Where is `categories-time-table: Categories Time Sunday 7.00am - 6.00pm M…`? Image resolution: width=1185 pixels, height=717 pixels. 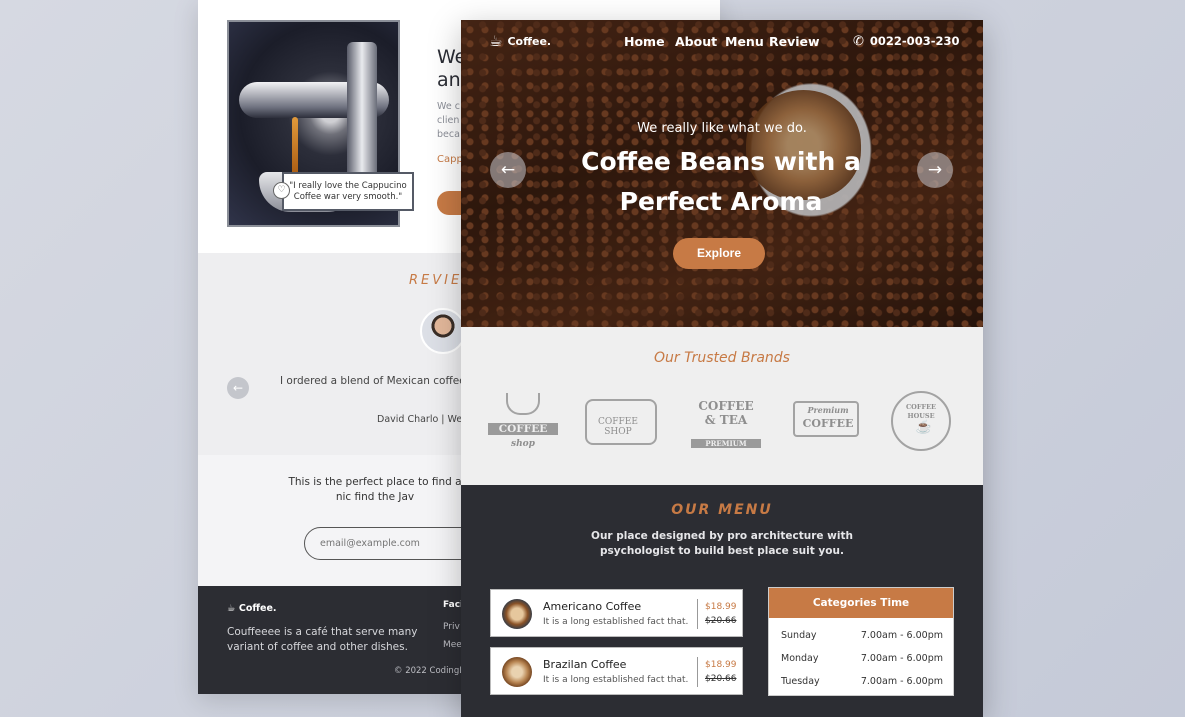
categories-time-table: Categories Time Sunday 7.00am - 6.00pm M… is located at coordinates (861, 641).